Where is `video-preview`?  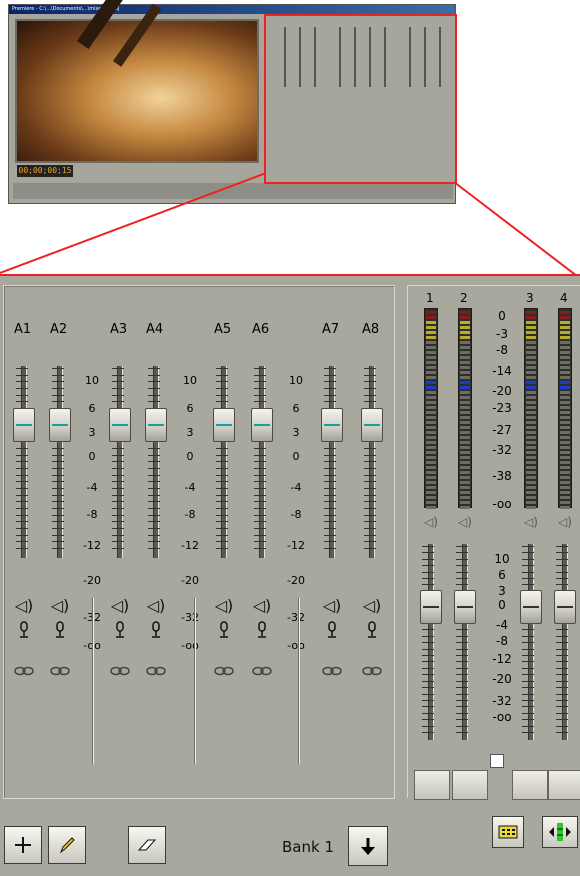
video-preview is located at coordinates (137, 81).